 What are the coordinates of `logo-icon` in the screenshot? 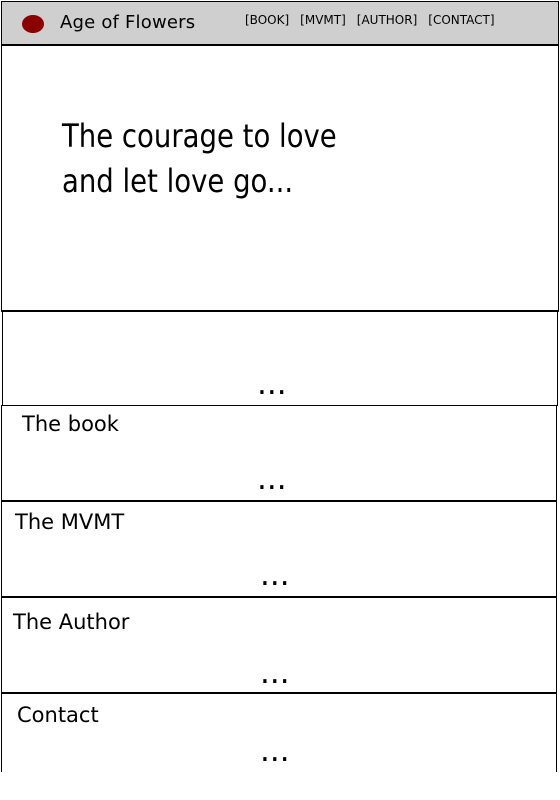 It's located at (33, 24).